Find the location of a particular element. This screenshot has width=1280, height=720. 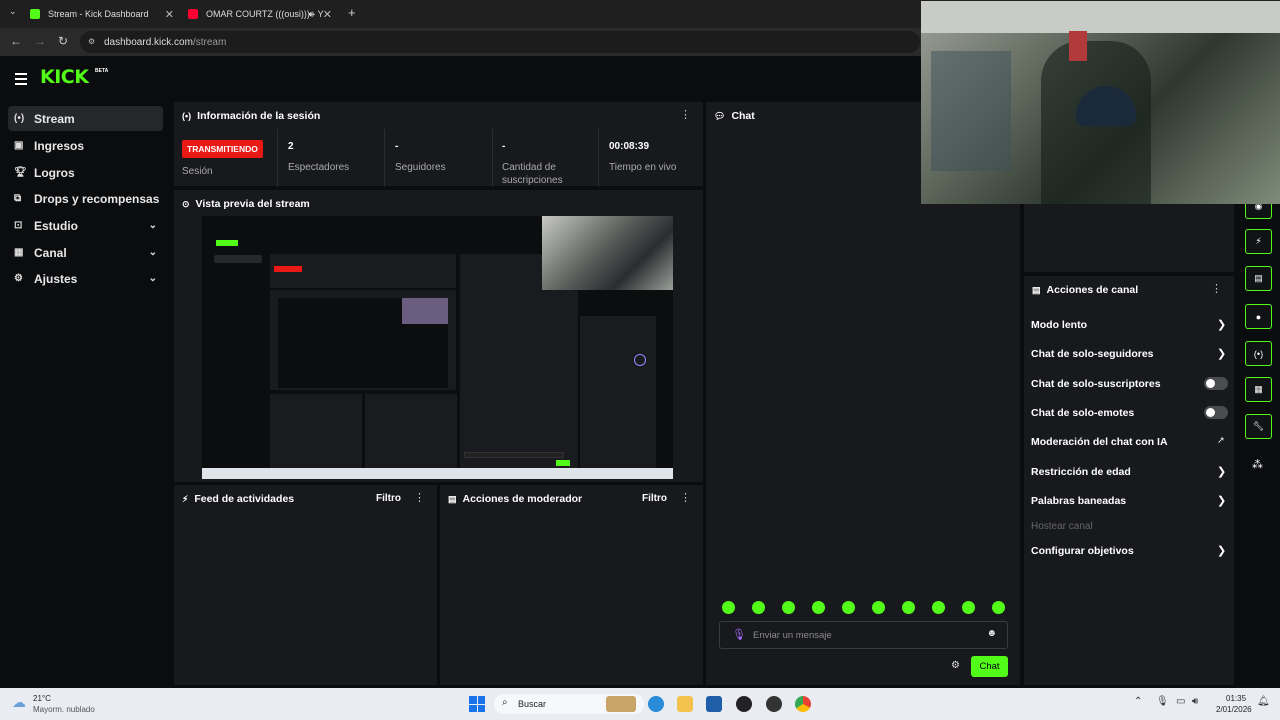

channel-actions-icon: ▦ is located at coordinates (1258, 389).